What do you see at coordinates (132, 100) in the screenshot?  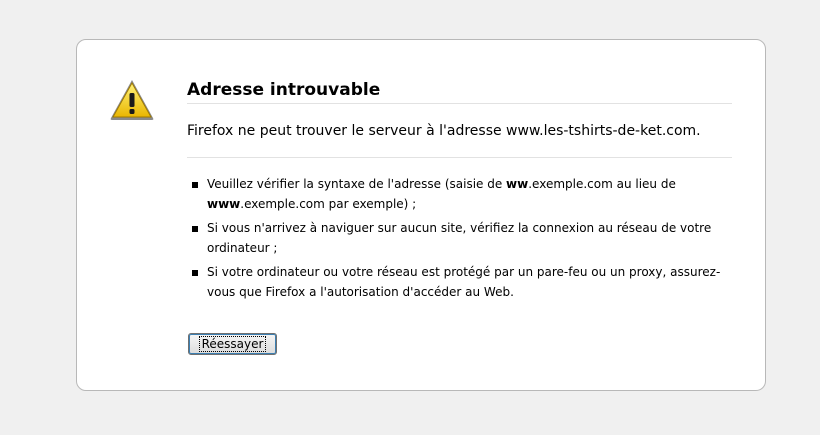 I see `warning-icon` at bounding box center [132, 100].